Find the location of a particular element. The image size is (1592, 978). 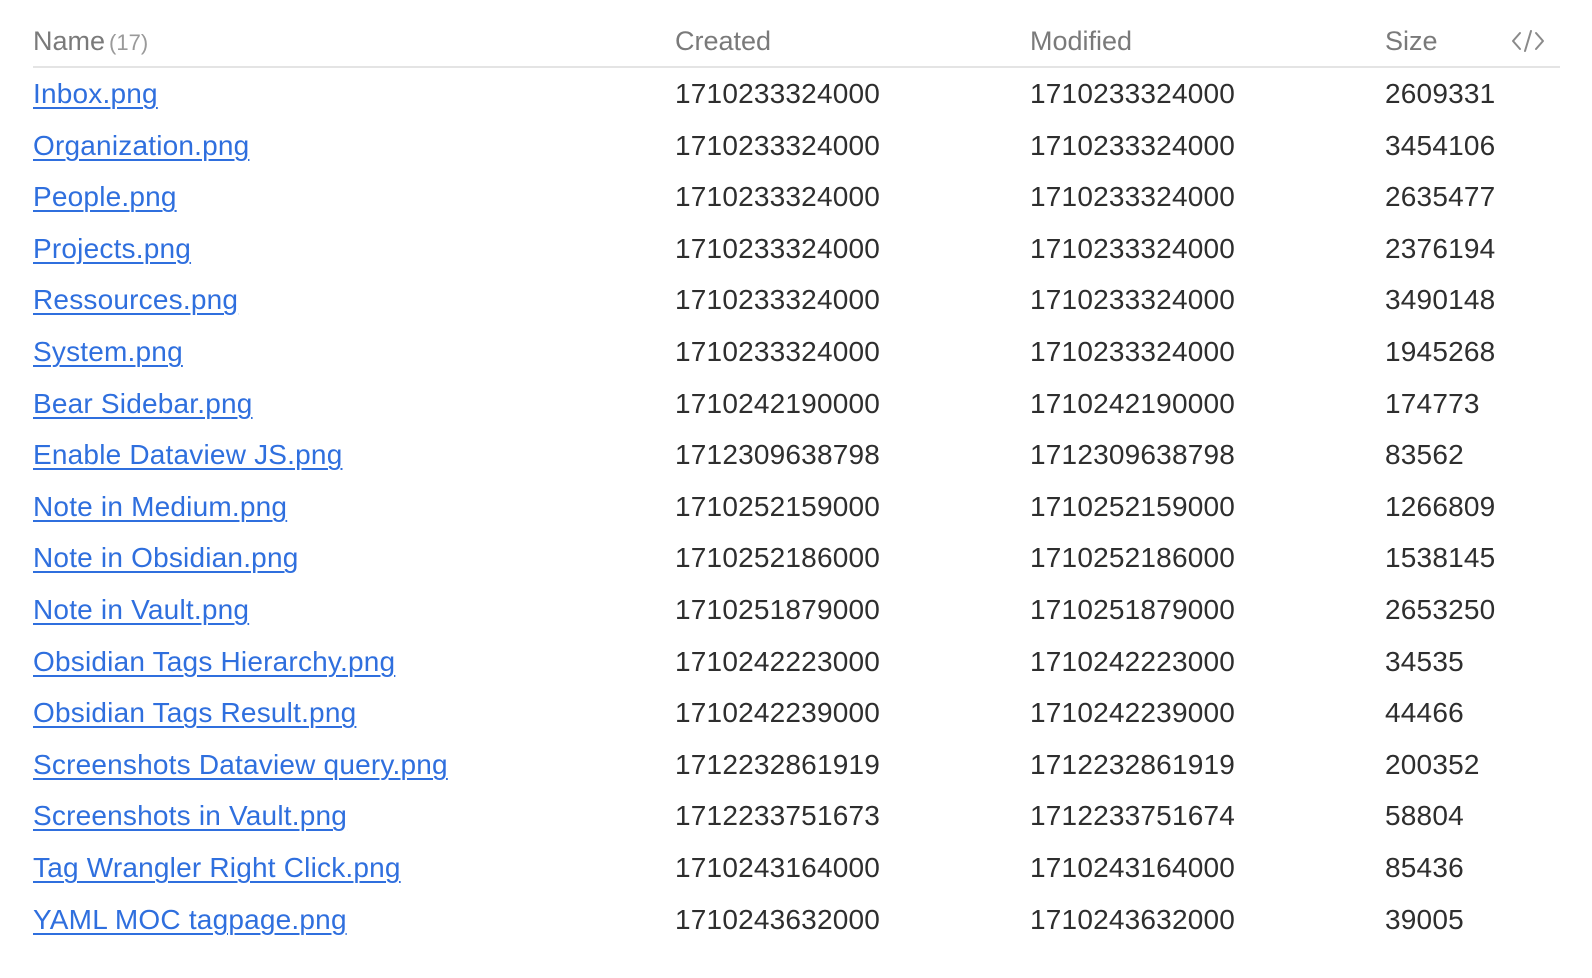

result-count: (17) is located at coordinates (129, 42).